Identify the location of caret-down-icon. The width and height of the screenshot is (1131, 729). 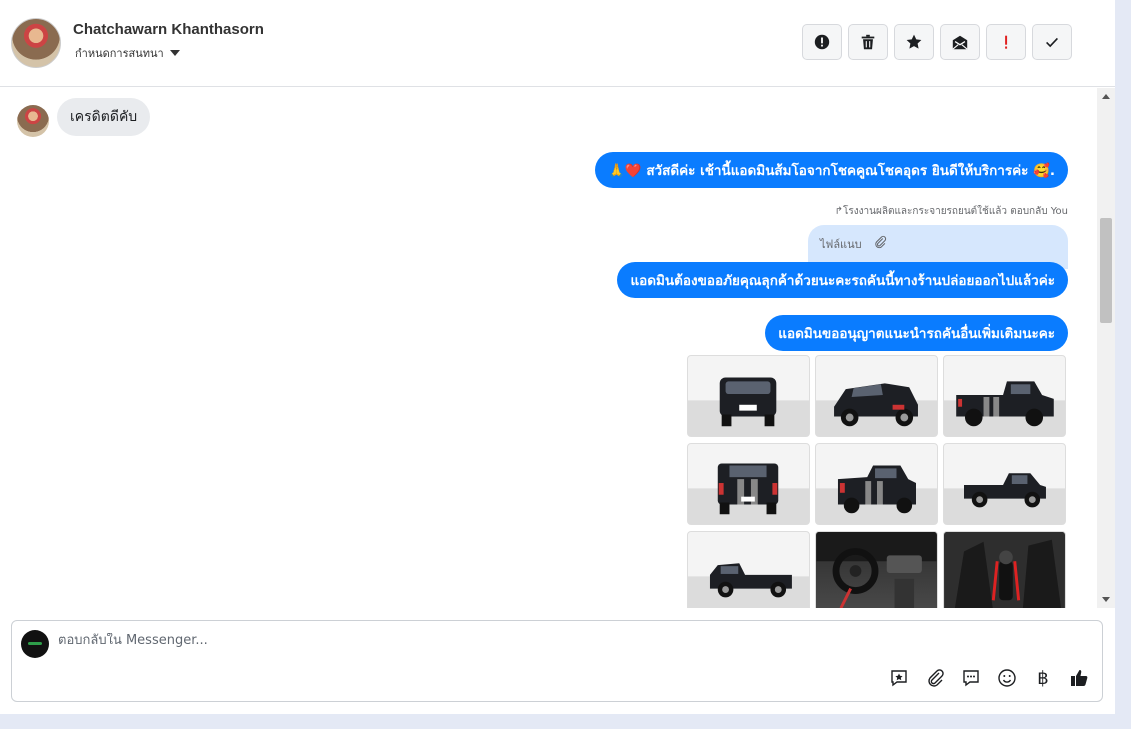
(174, 53).